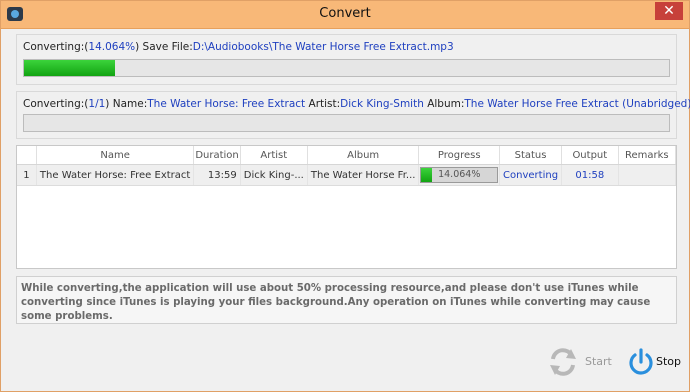 This screenshot has width=690, height=392. What do you see at coordinates (563, 362) in the screenshot?
I see `refresh-icon` at bounding box center [563, 362].